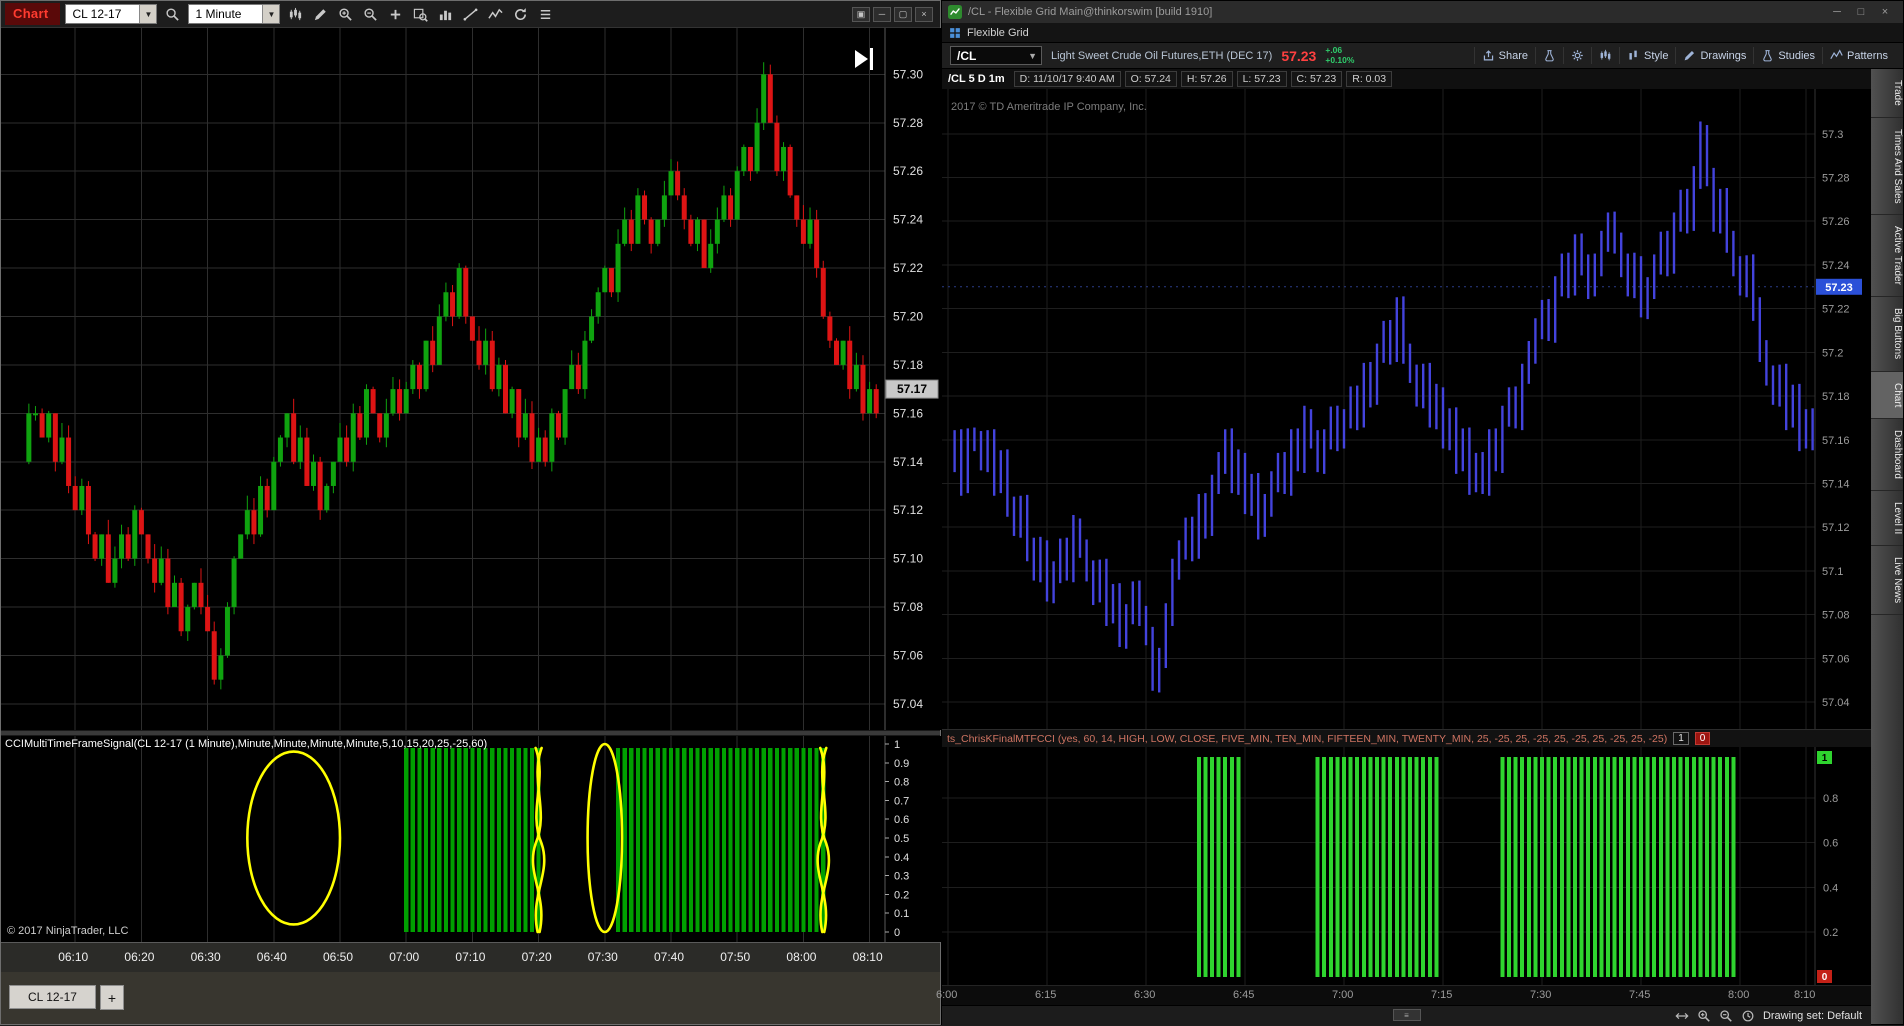 This screenshot has height=1026, width=1904. What do you see at coordinates (1647, 55) in the screenshot?
I see `style-button: Style` at bounding box center [1647, 55].